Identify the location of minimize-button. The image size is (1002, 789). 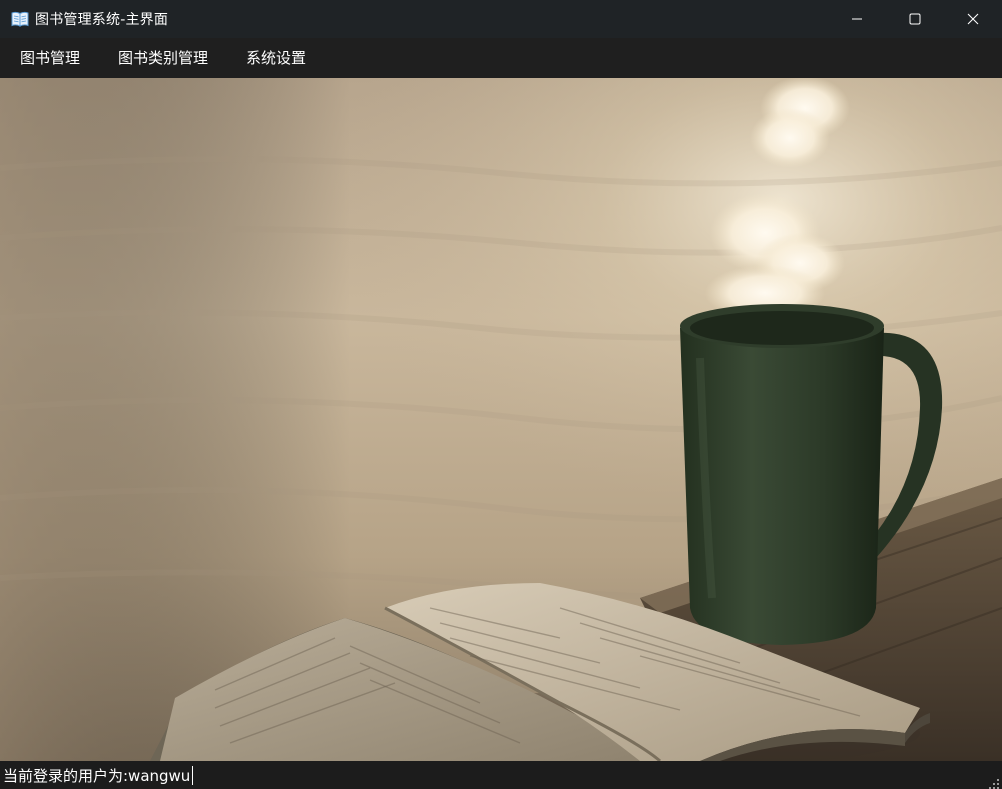
(857, 19).